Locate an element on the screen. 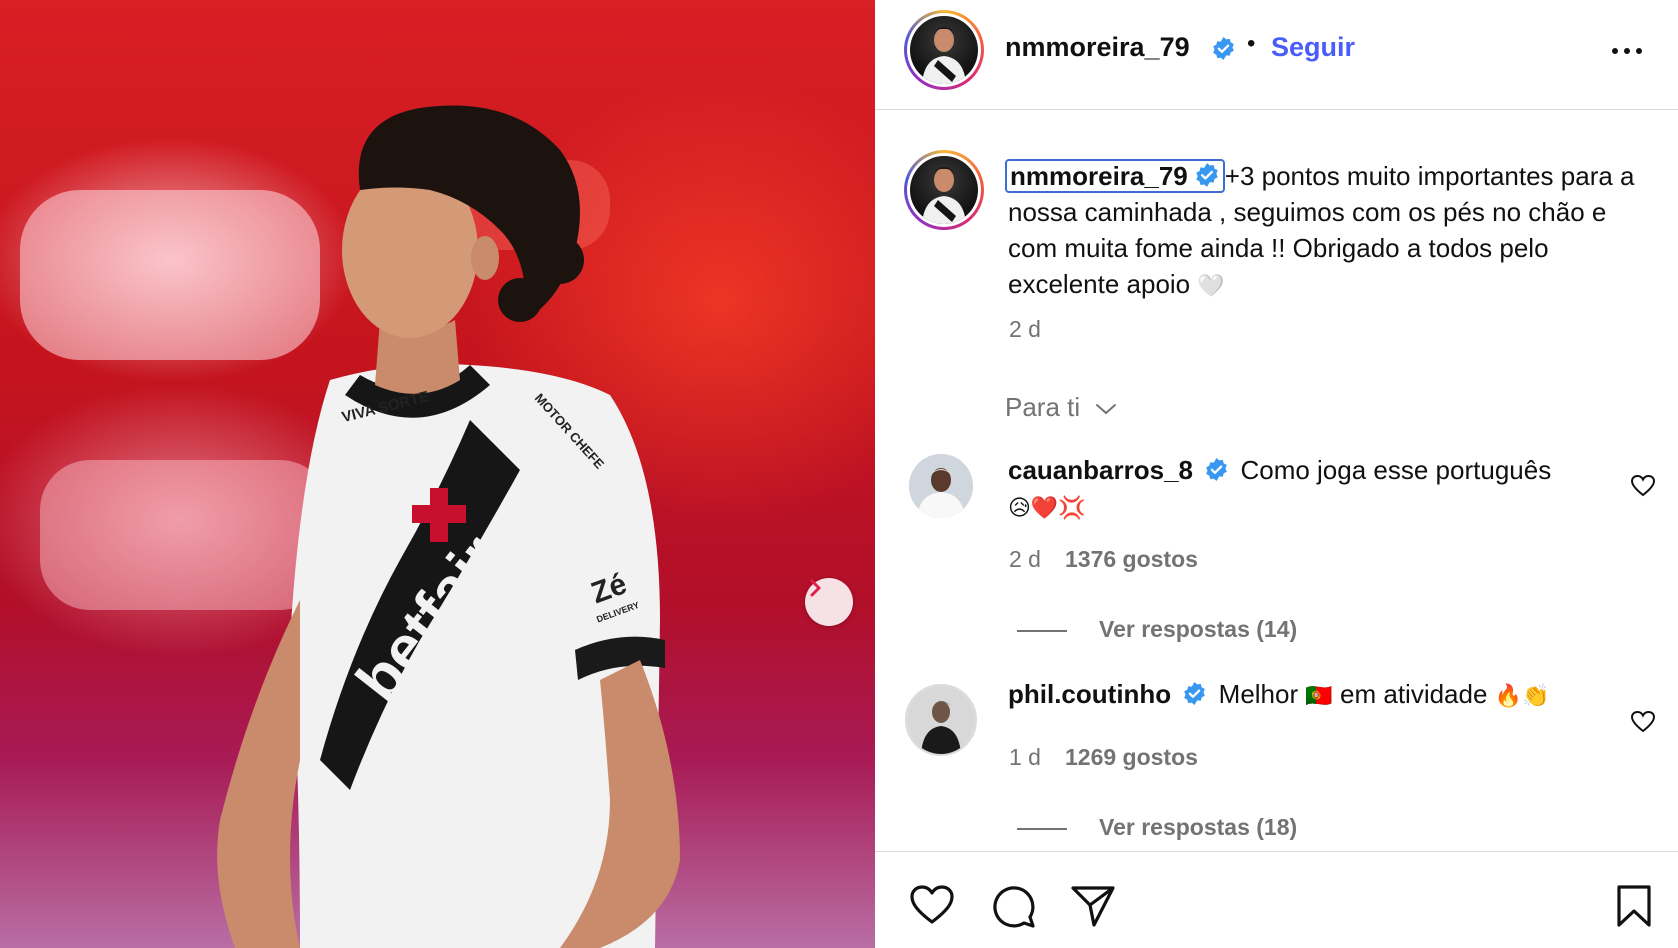 This screenshot has height=948, width=1678. comment-text-after: em atividade is located at coordinates (1414, 694).